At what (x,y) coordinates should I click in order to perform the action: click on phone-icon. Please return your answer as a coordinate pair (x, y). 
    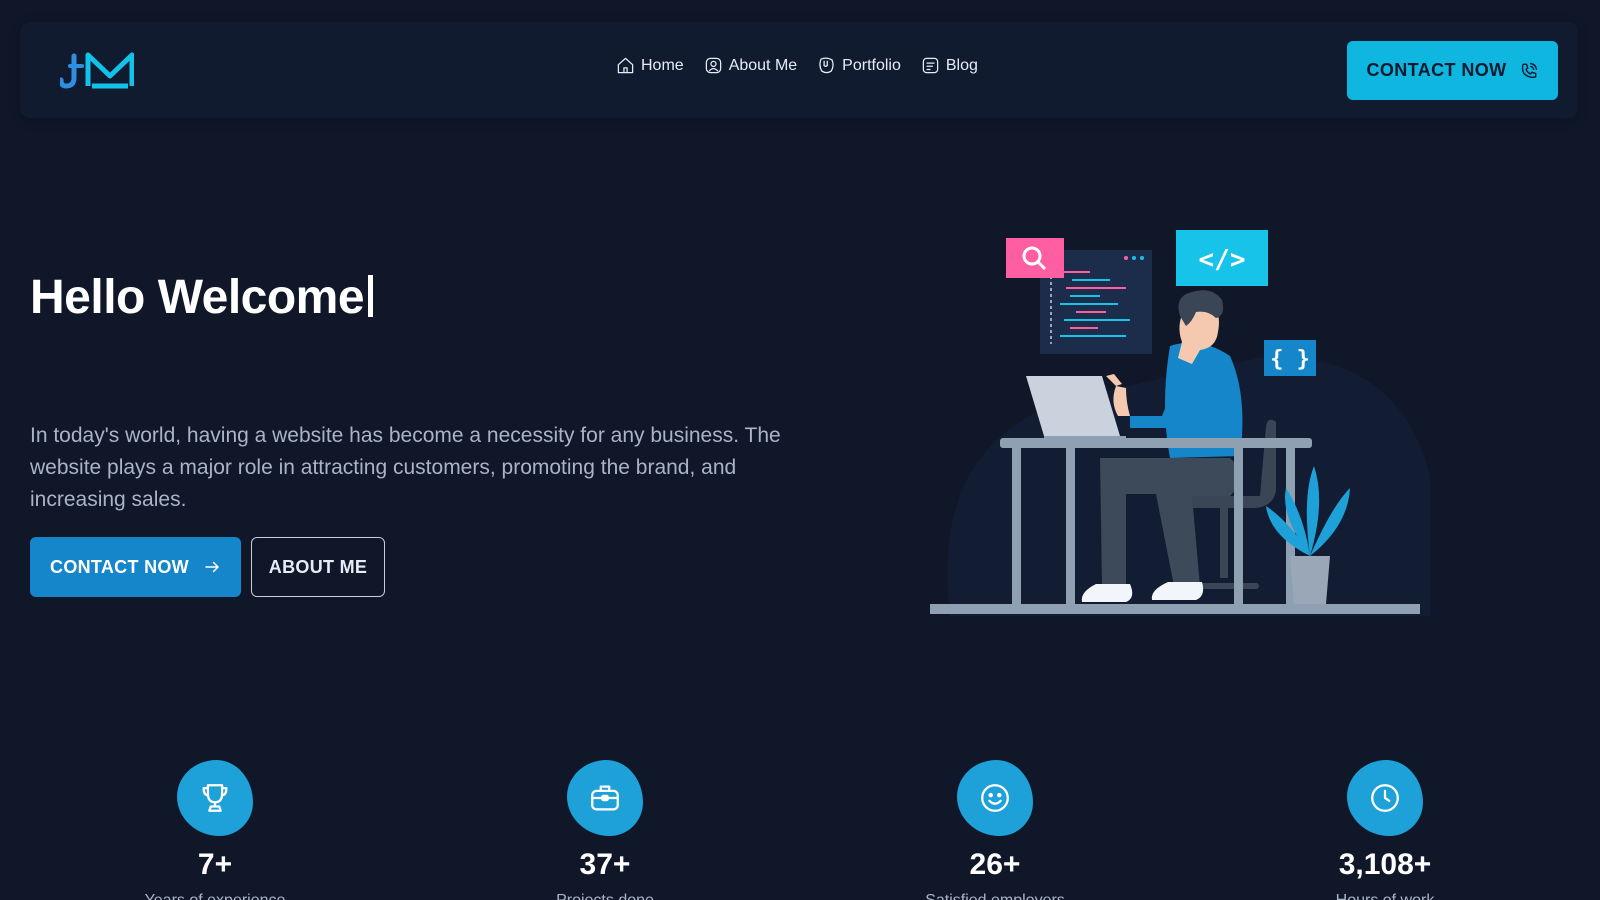
    Looking at the image, I should click on (1529, 70).